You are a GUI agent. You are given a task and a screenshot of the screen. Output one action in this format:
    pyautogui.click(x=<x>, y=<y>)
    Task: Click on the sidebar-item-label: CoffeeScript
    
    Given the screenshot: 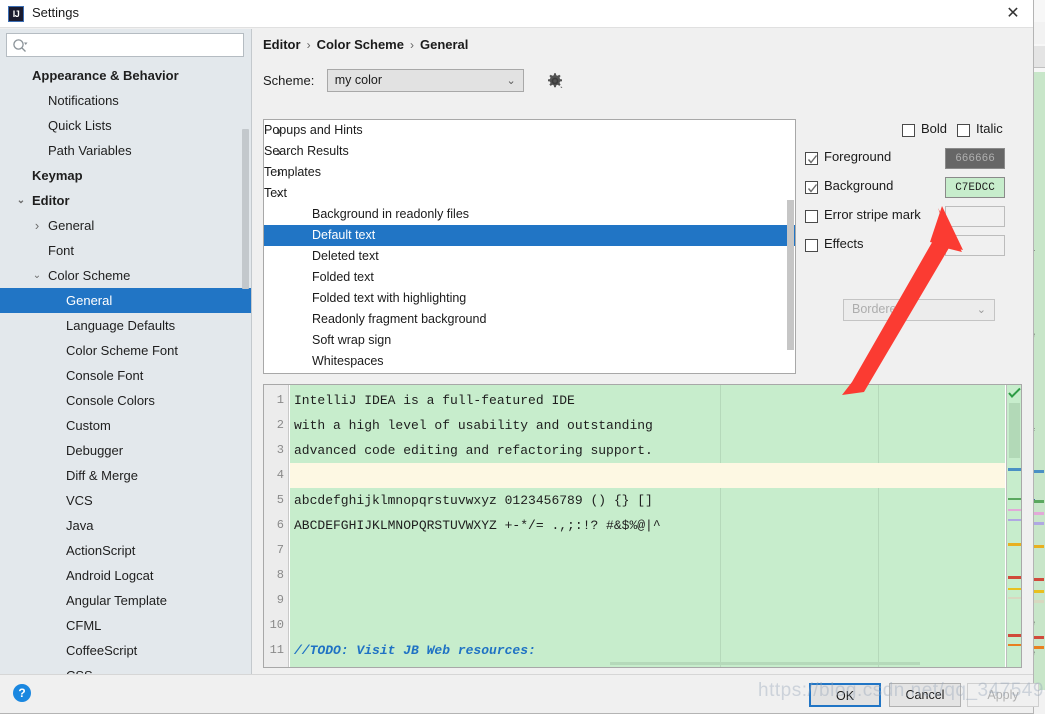 What is the action you would take?
    pyautogui.click(x=102, y=650)
    